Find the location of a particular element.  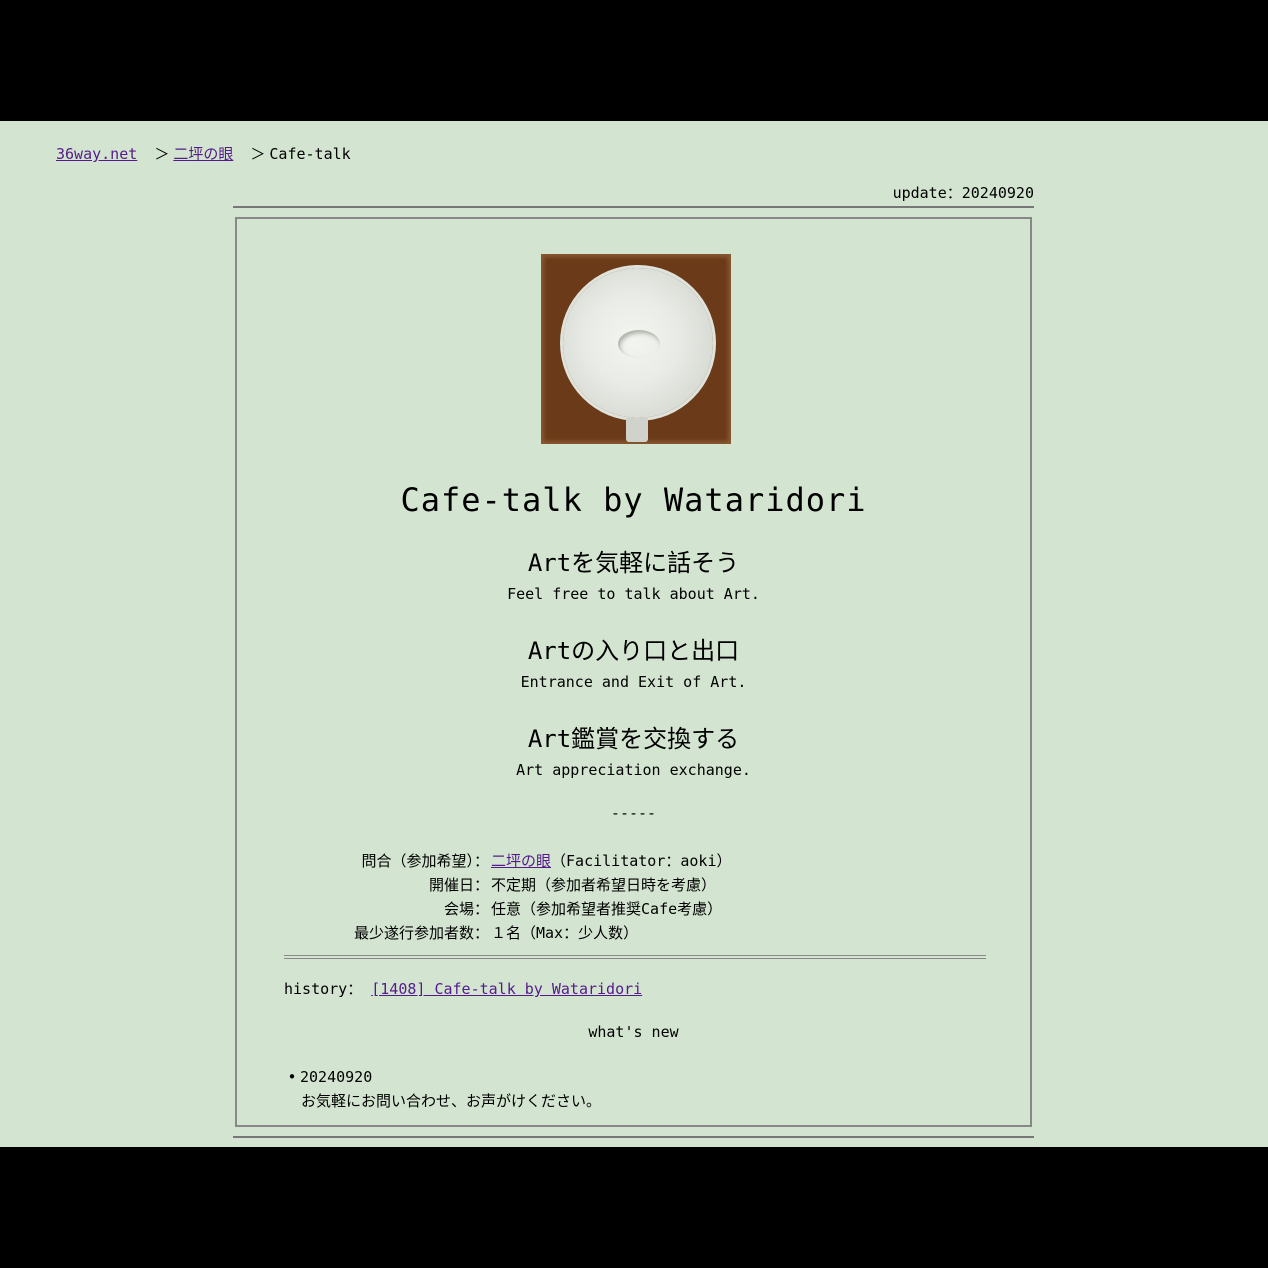

eye-swirl-icon is located at coordinates (639, 344).